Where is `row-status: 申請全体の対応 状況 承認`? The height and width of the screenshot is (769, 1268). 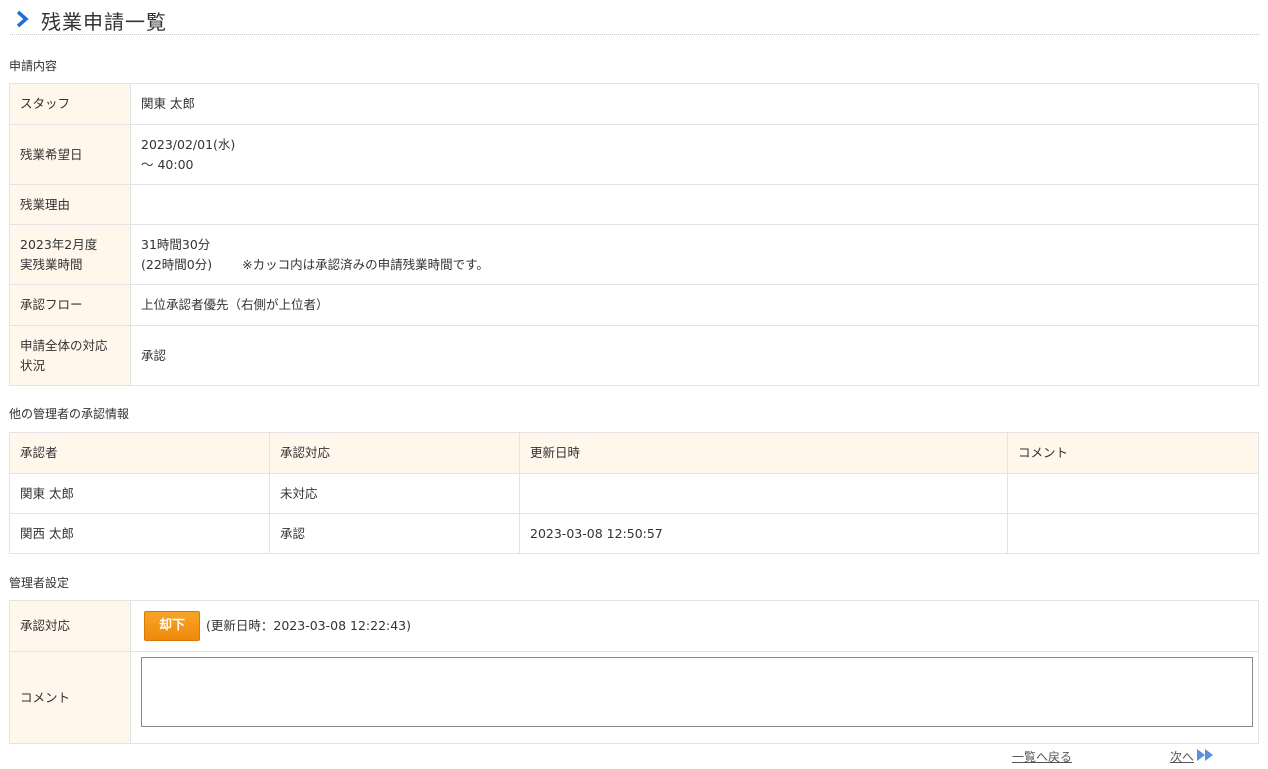
row-status: 申請全体の対応 状況 承認 is located at coordinates (634, 355).